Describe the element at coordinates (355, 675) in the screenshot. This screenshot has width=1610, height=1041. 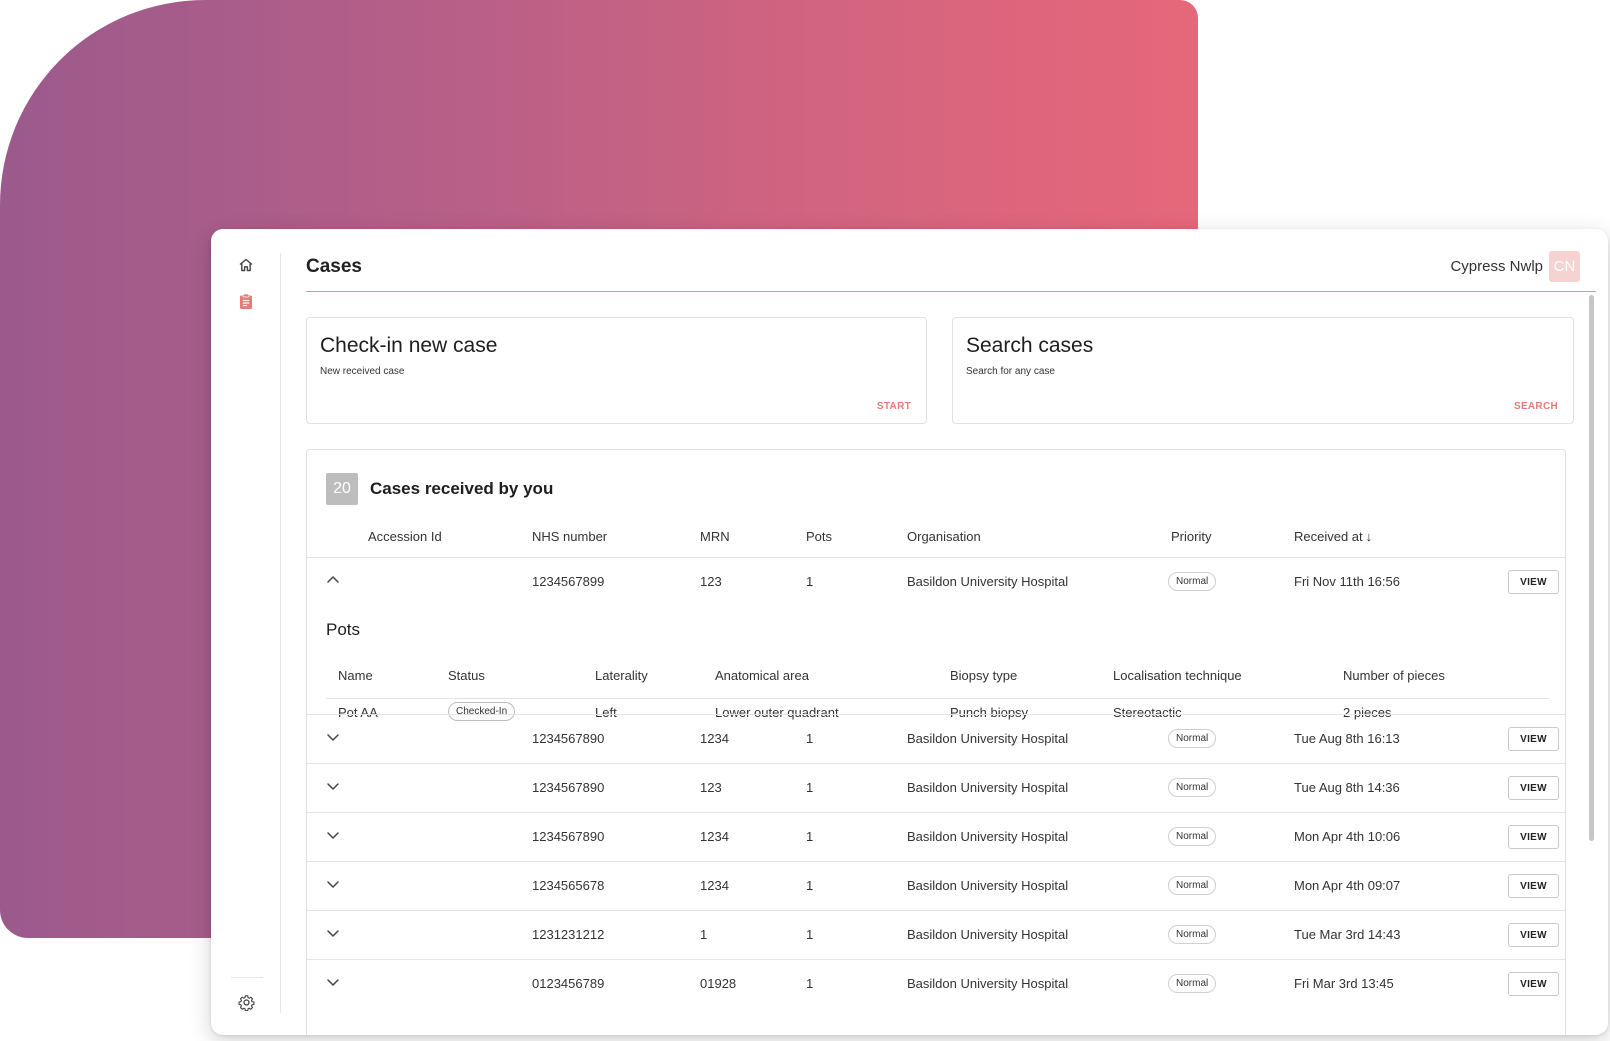
I see `pot-col-header-name: Name` at that location.